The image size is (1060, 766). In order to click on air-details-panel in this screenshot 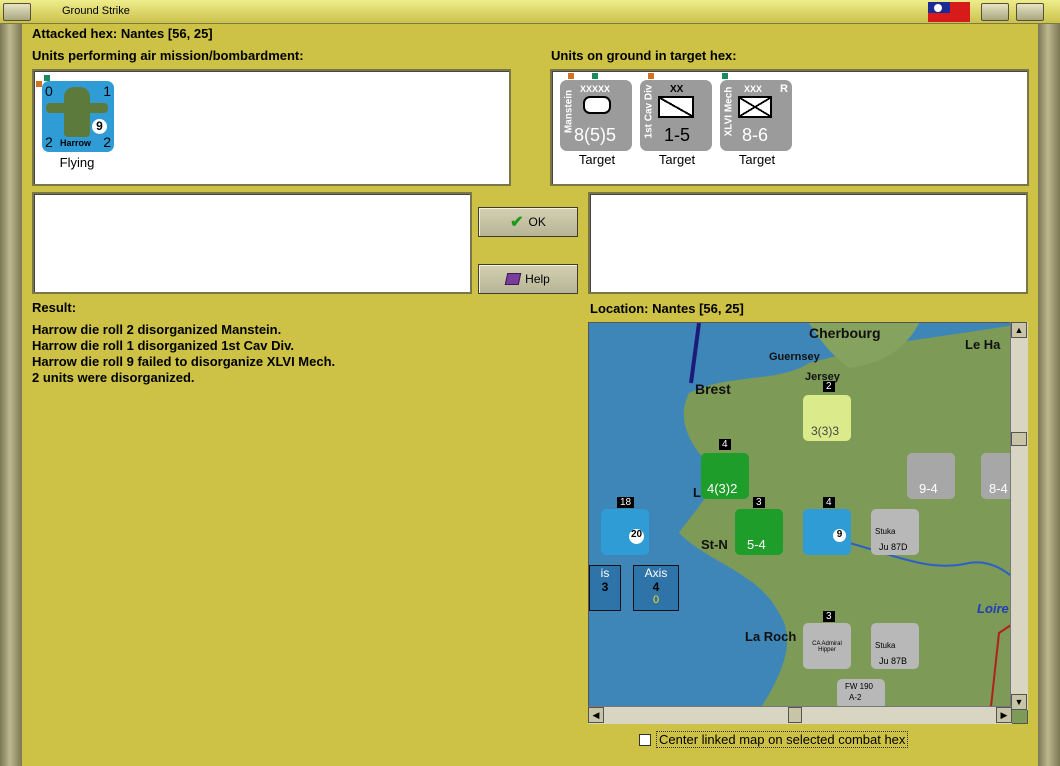, I will do `click(252, 243)`.